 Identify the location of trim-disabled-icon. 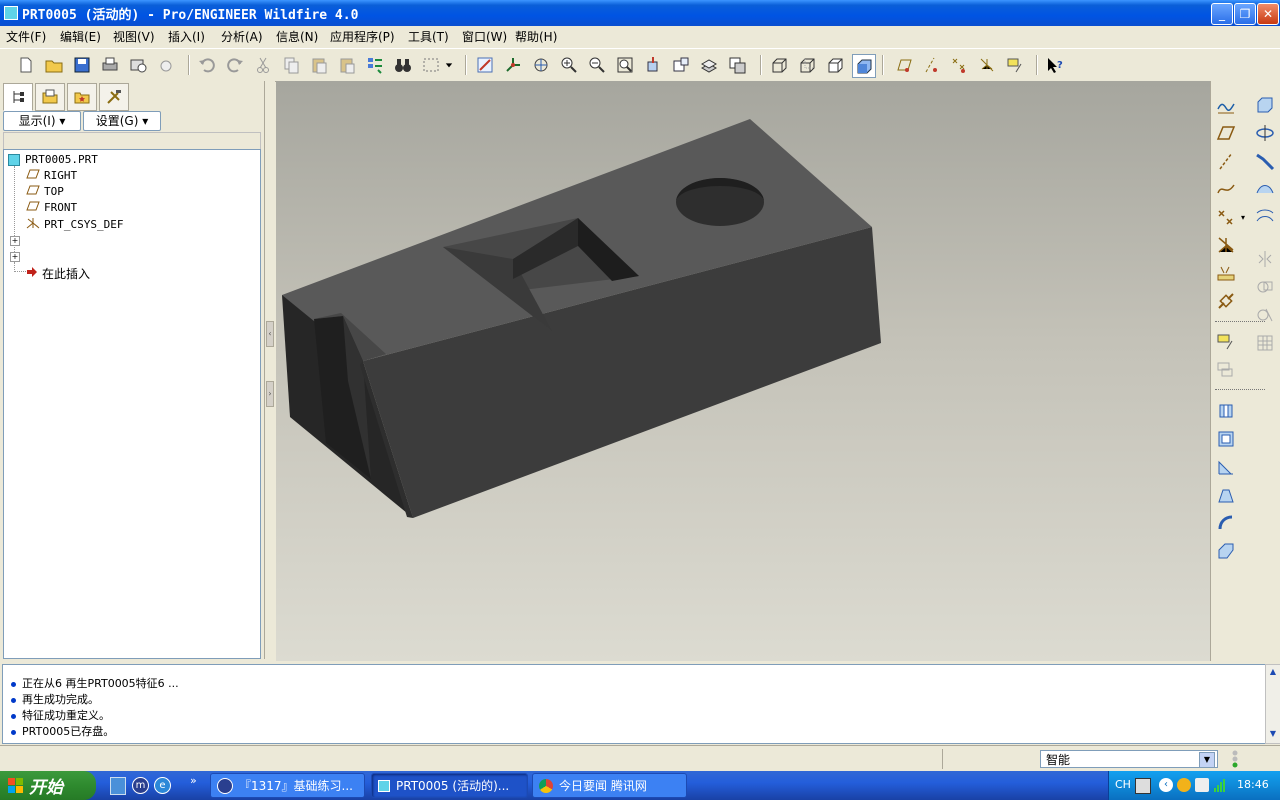
(1265, 315).